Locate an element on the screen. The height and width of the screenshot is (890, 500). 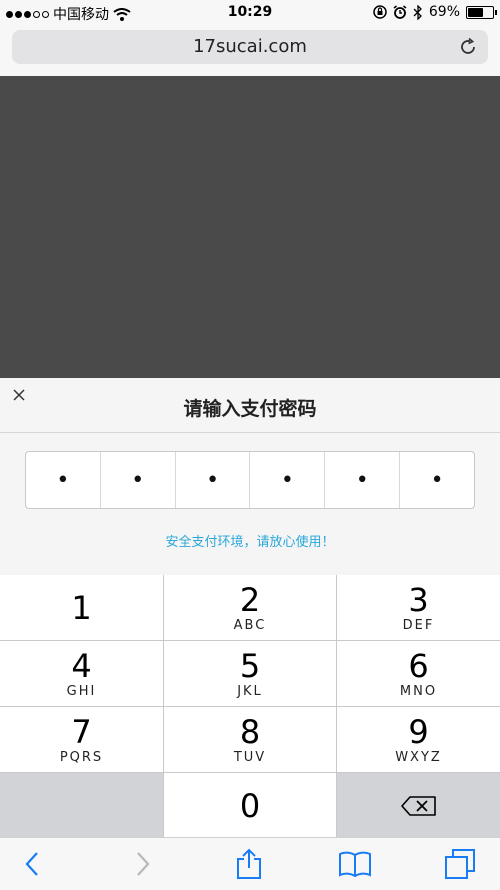
key-blank is located at coordinates (81, 805).